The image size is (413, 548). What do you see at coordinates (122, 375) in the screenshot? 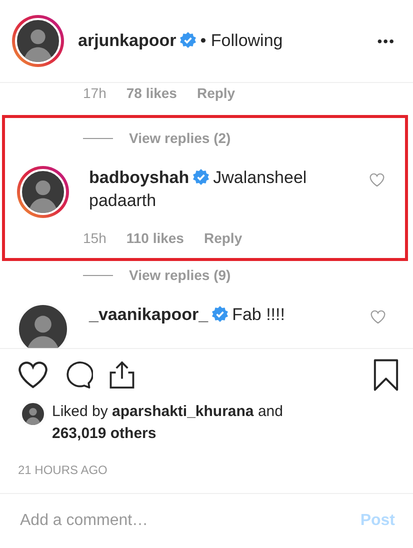
I see `share-icon` at bounding box center [122, 375].